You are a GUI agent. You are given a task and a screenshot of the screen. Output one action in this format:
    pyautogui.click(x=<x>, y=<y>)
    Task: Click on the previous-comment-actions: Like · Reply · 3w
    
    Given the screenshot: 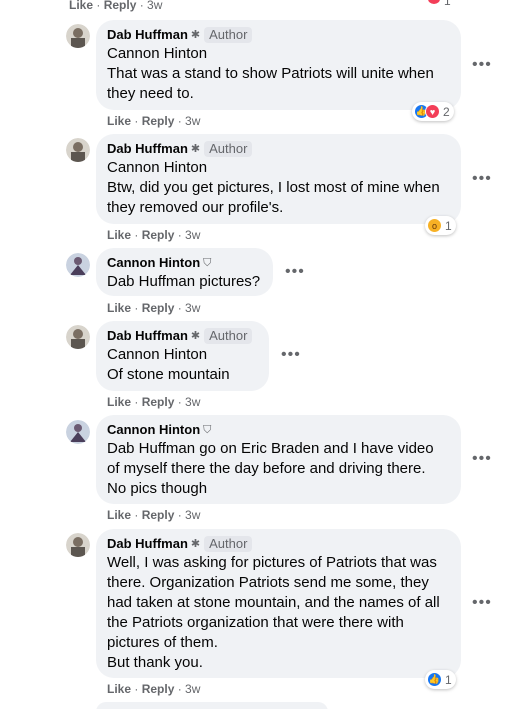 What is the action you would take?
    pyautogui.click(x=116, y=6)
    